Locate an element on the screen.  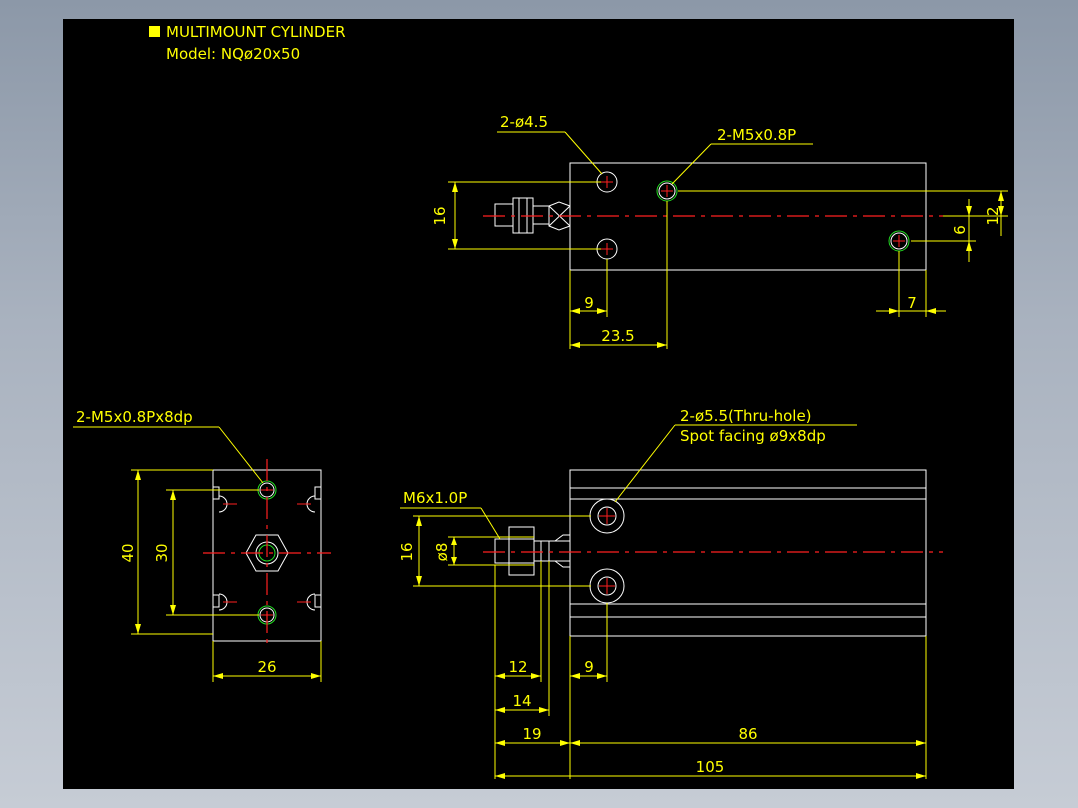
end-view-dim-26: 26 is located at coordinates (266, 667).